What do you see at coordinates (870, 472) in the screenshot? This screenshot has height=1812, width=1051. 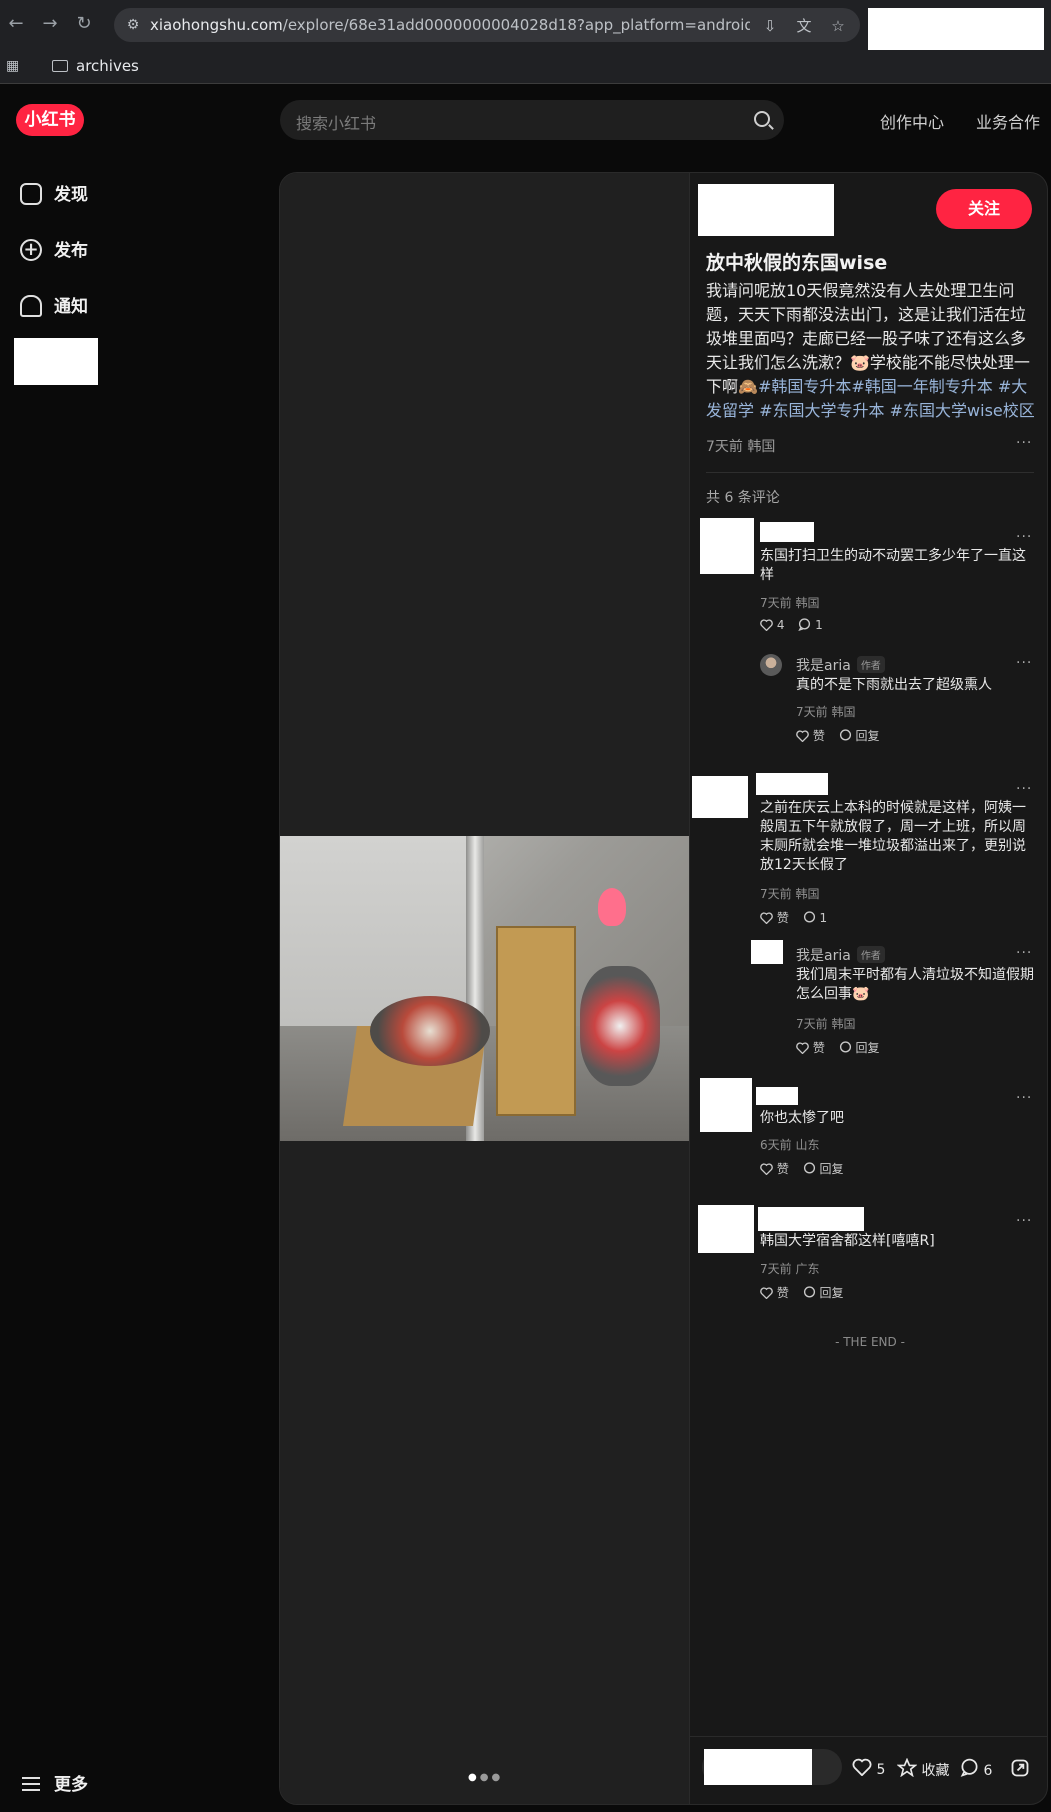 I see `divider` at bounding box center [870, 472].